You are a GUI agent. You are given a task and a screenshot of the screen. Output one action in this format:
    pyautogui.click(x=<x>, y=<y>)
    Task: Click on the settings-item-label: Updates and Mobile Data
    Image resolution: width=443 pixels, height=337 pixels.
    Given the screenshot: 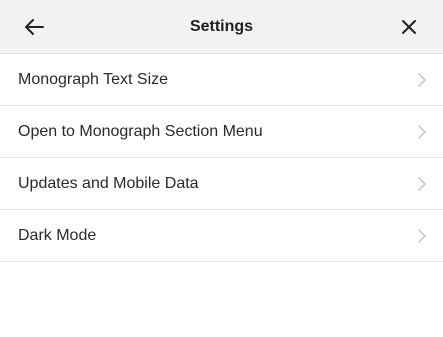 What is the action you would take?
    pyautogui.click(x=108, y=183)
    